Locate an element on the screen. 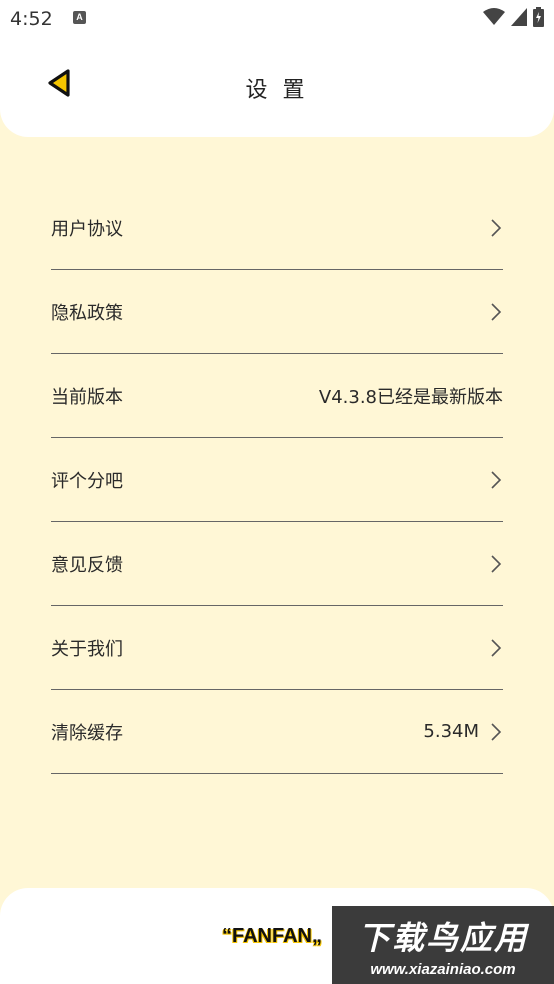  settings-item-clear-cache: 清除缓存 5.34M is located at coordinates (277, 732).